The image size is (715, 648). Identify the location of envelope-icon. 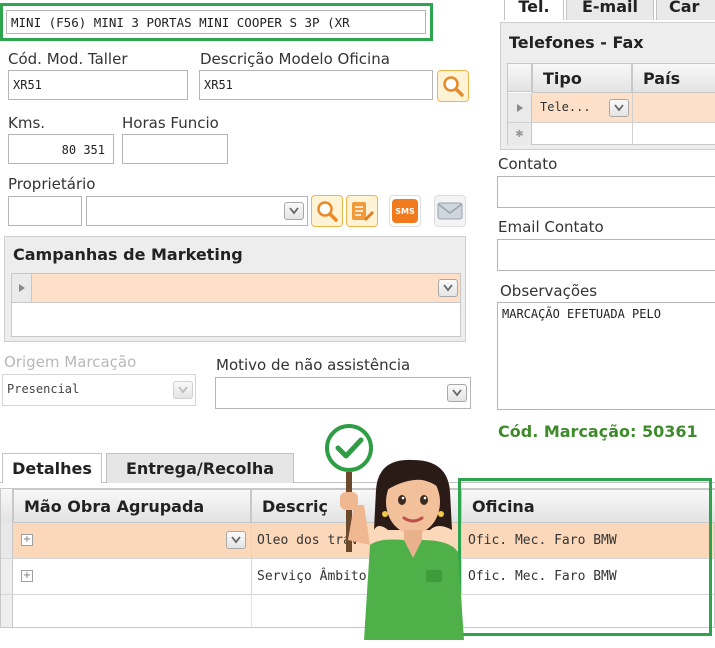
(450, 211).